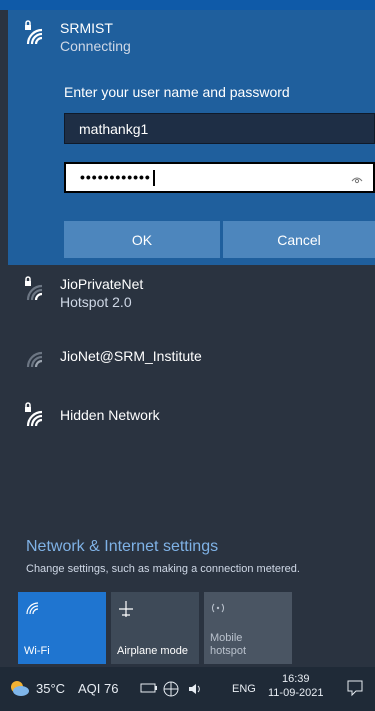  I want to click on network-item-srmist: SRMIST Connecting, so click(74, 37).